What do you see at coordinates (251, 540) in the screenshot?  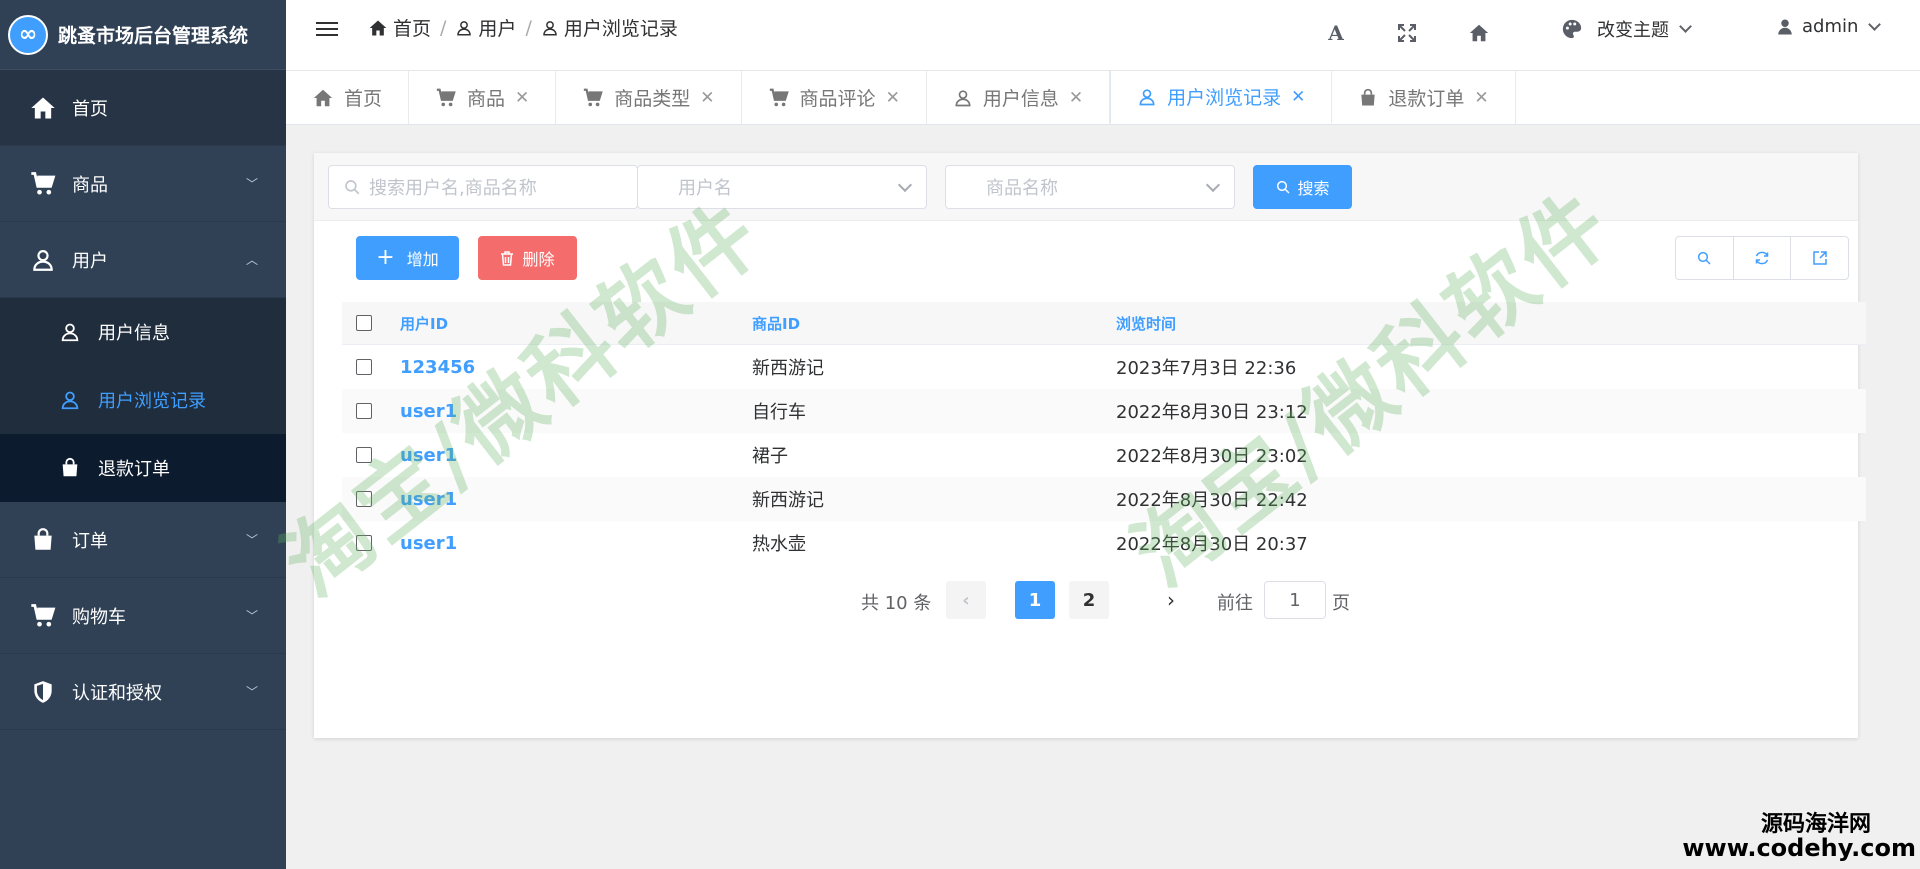 I see `chevron-down-icon: ﹀` at bounding box center [251, 540].